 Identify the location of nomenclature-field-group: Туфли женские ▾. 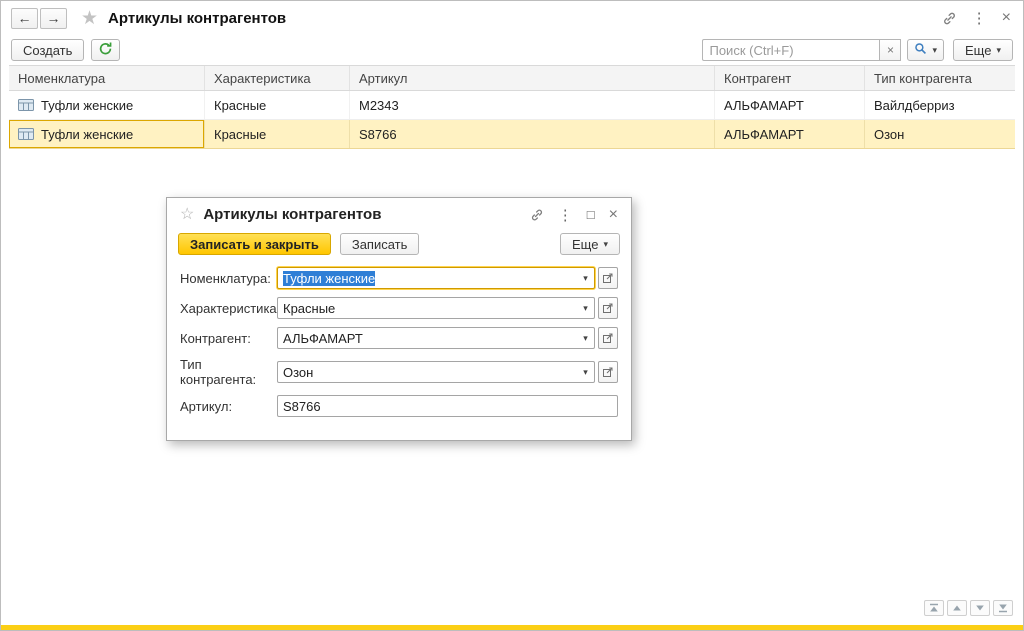
(447, 278).